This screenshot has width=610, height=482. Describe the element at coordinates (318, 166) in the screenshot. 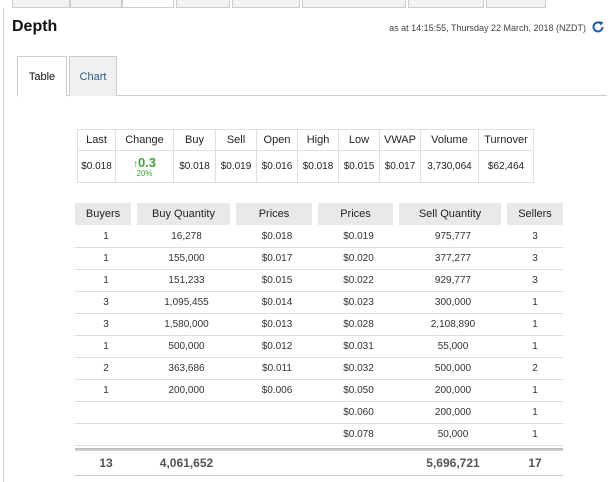

I see `summary-high: $0.018` at that location.